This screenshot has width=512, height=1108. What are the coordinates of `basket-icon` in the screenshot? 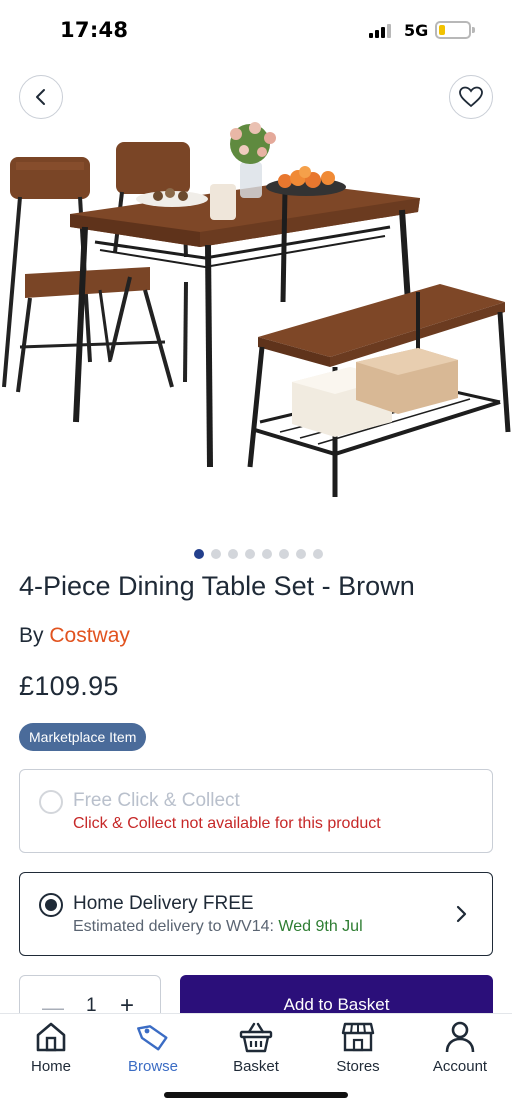 It's located at (256, 1037).